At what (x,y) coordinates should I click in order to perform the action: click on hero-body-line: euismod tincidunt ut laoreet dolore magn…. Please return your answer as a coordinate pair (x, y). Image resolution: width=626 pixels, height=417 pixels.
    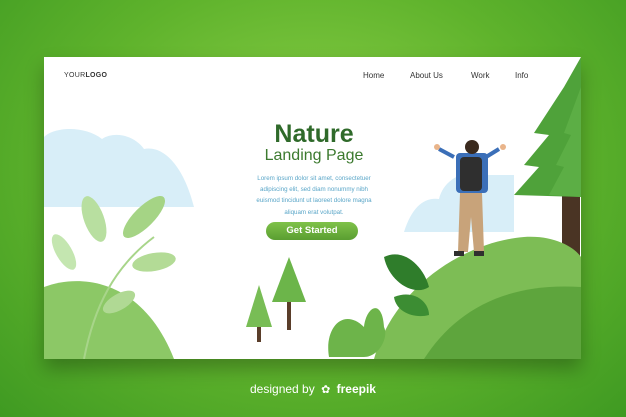
    Looking at the image, I should click on (314, 201).